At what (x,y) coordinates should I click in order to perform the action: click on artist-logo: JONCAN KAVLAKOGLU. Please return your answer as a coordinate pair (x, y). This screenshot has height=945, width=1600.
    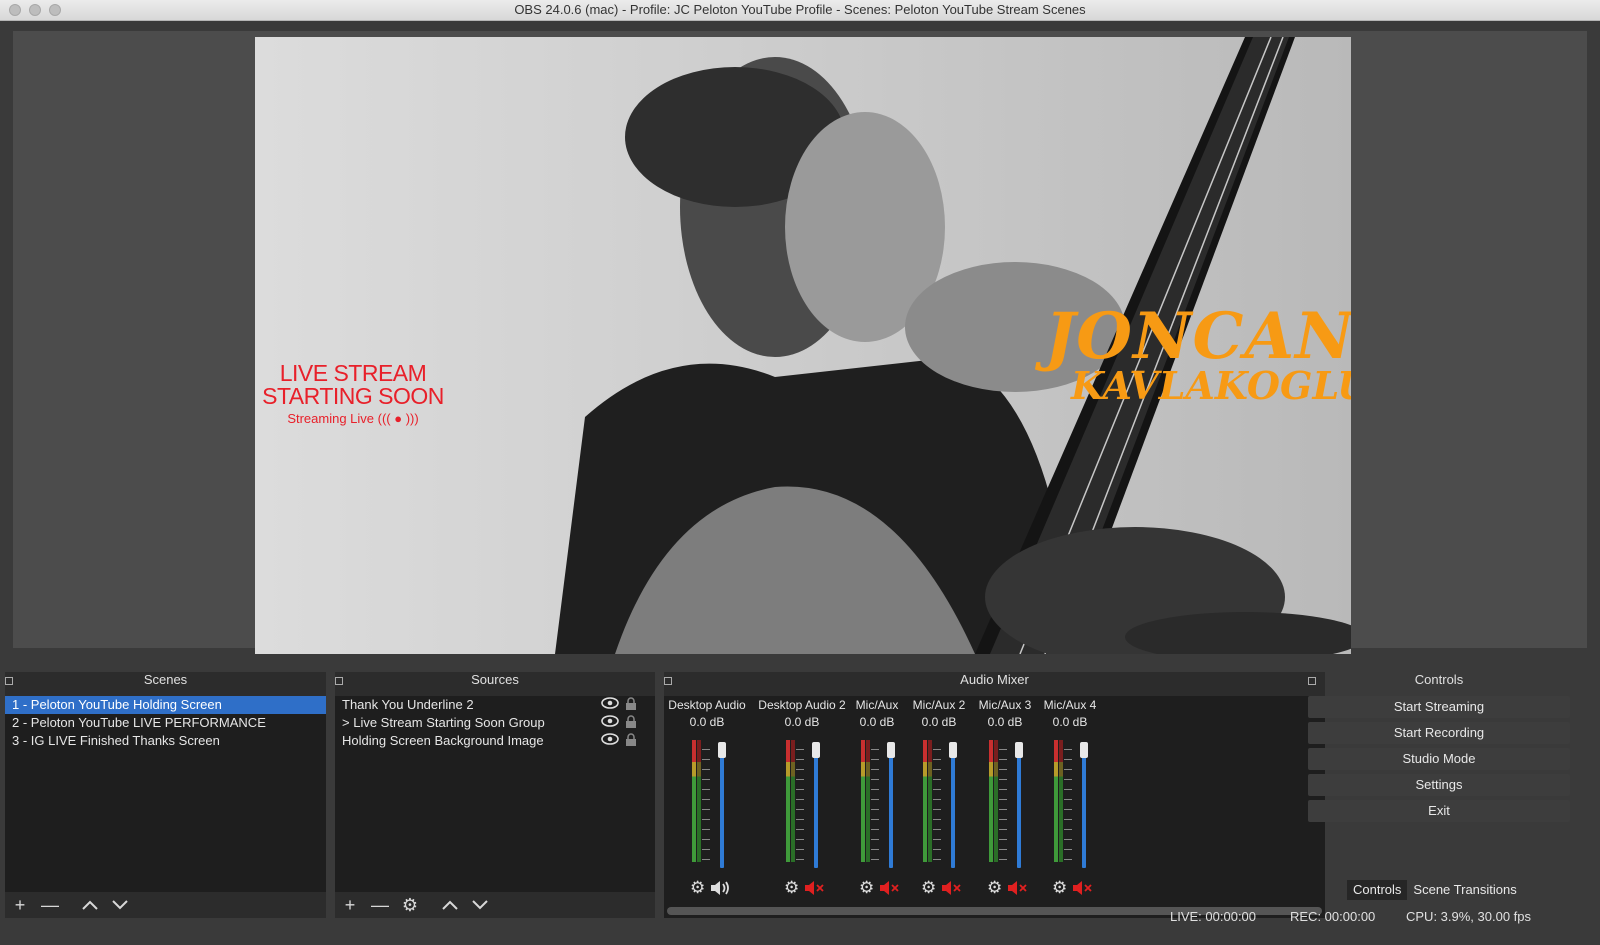
    Looking at the image, I should click on (1198, 353).